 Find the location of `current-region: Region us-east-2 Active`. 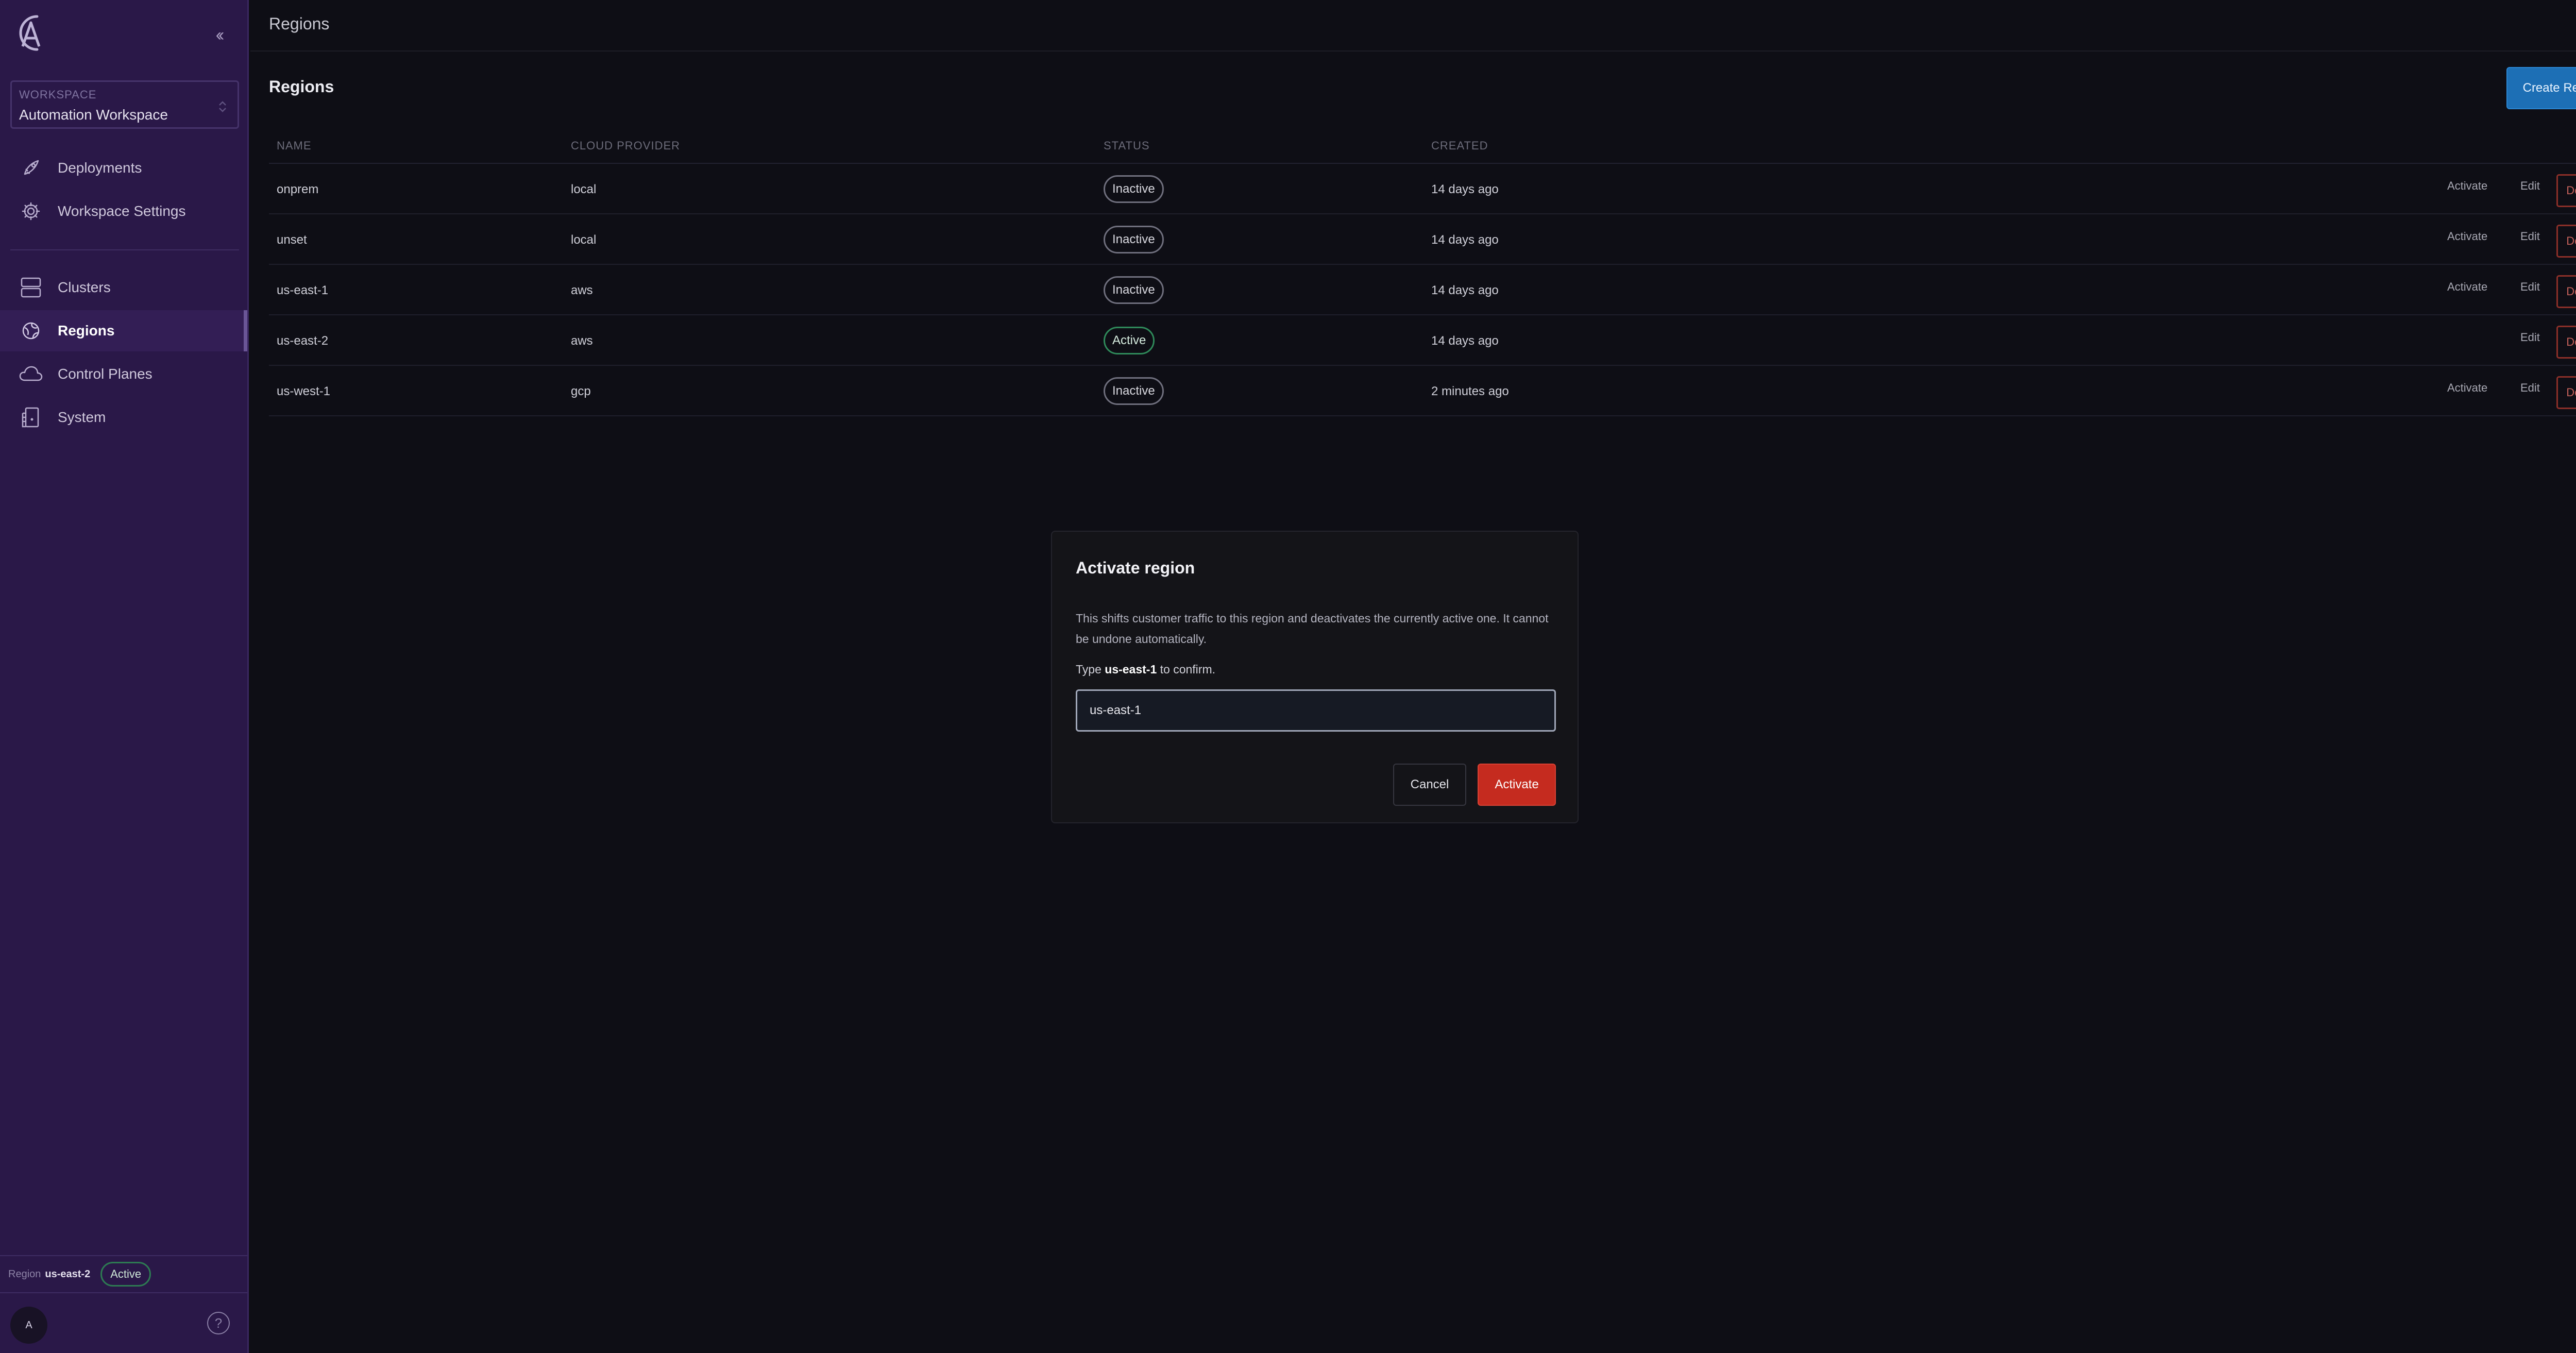

current-region: Region us-east-2 Active is located at coordinates (79, 1274).